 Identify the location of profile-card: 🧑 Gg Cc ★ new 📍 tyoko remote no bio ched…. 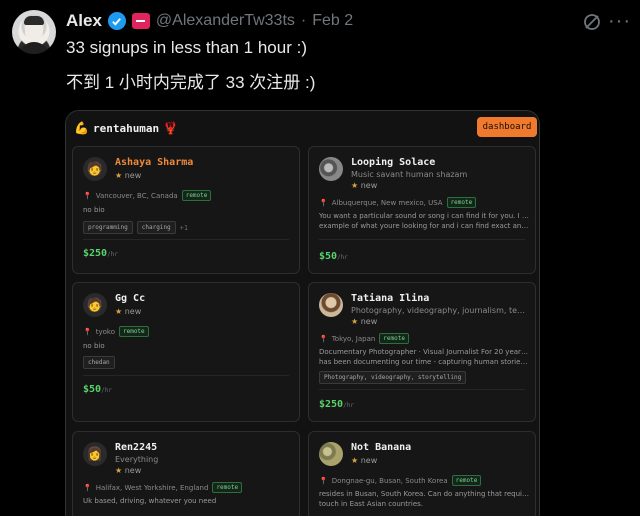
(186, 352).